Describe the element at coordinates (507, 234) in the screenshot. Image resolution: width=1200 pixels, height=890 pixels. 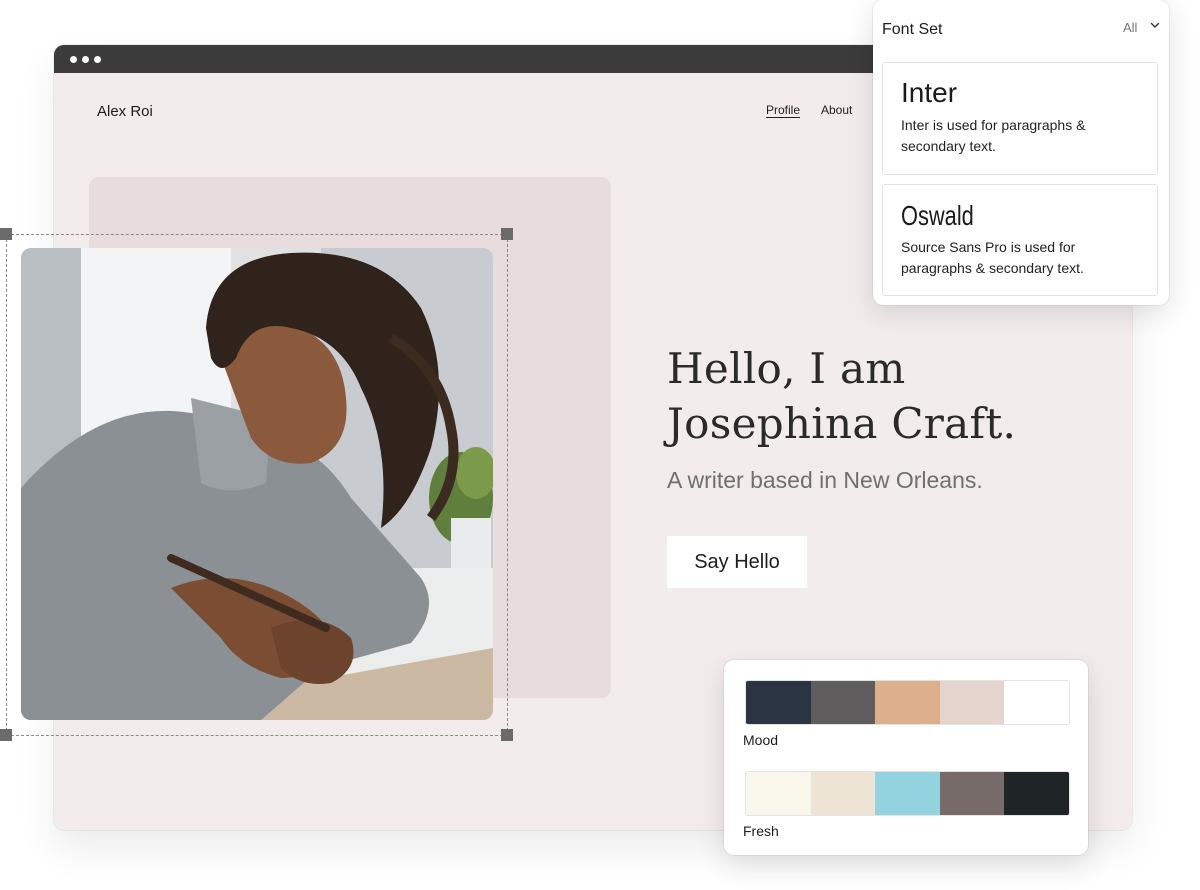
I see `resize-handle-top-right` at that location.